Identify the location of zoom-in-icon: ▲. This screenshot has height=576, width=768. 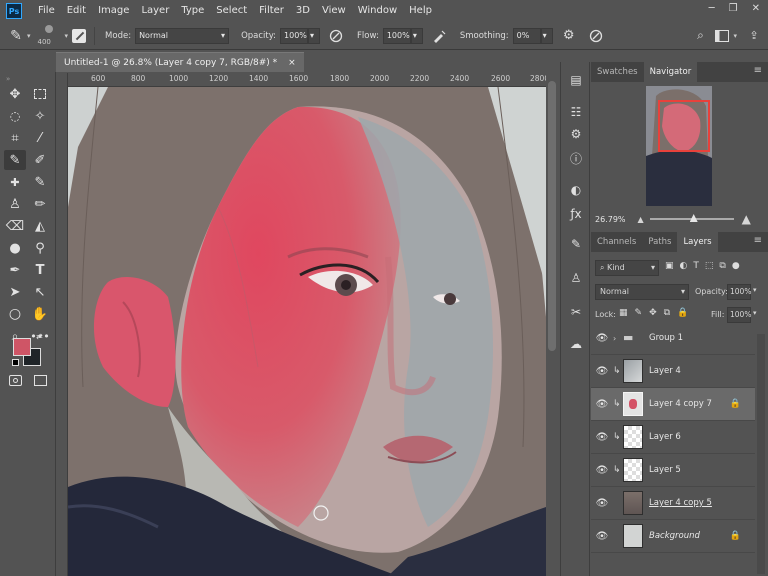
(746, 219).